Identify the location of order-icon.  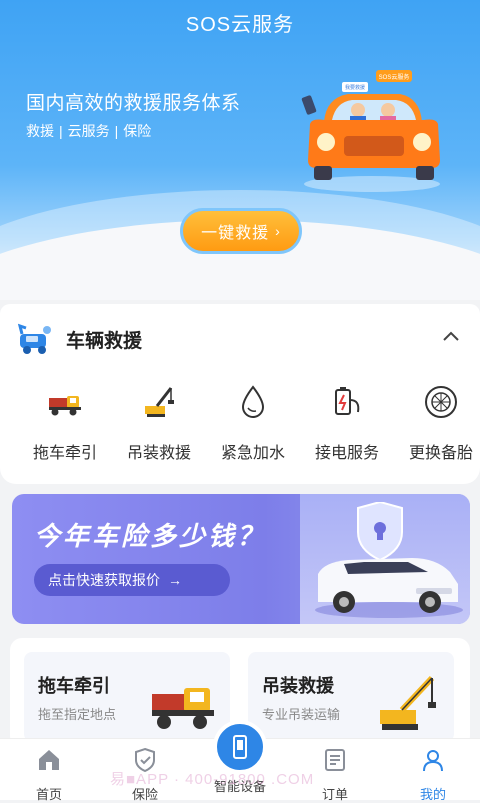
(335, 760).